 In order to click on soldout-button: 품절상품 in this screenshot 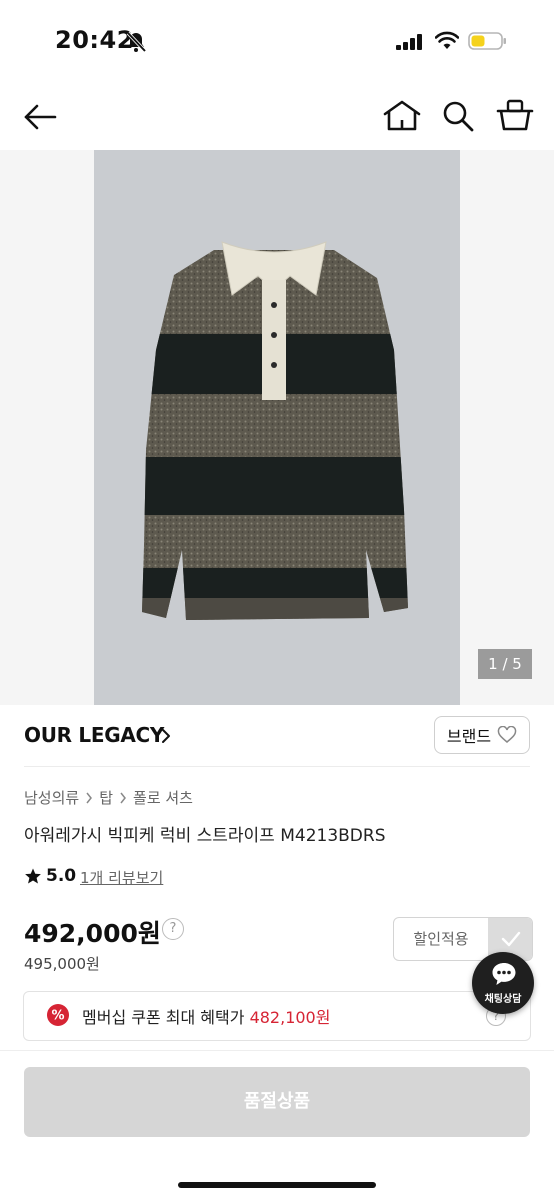, I will do `click(277, 1102)`.